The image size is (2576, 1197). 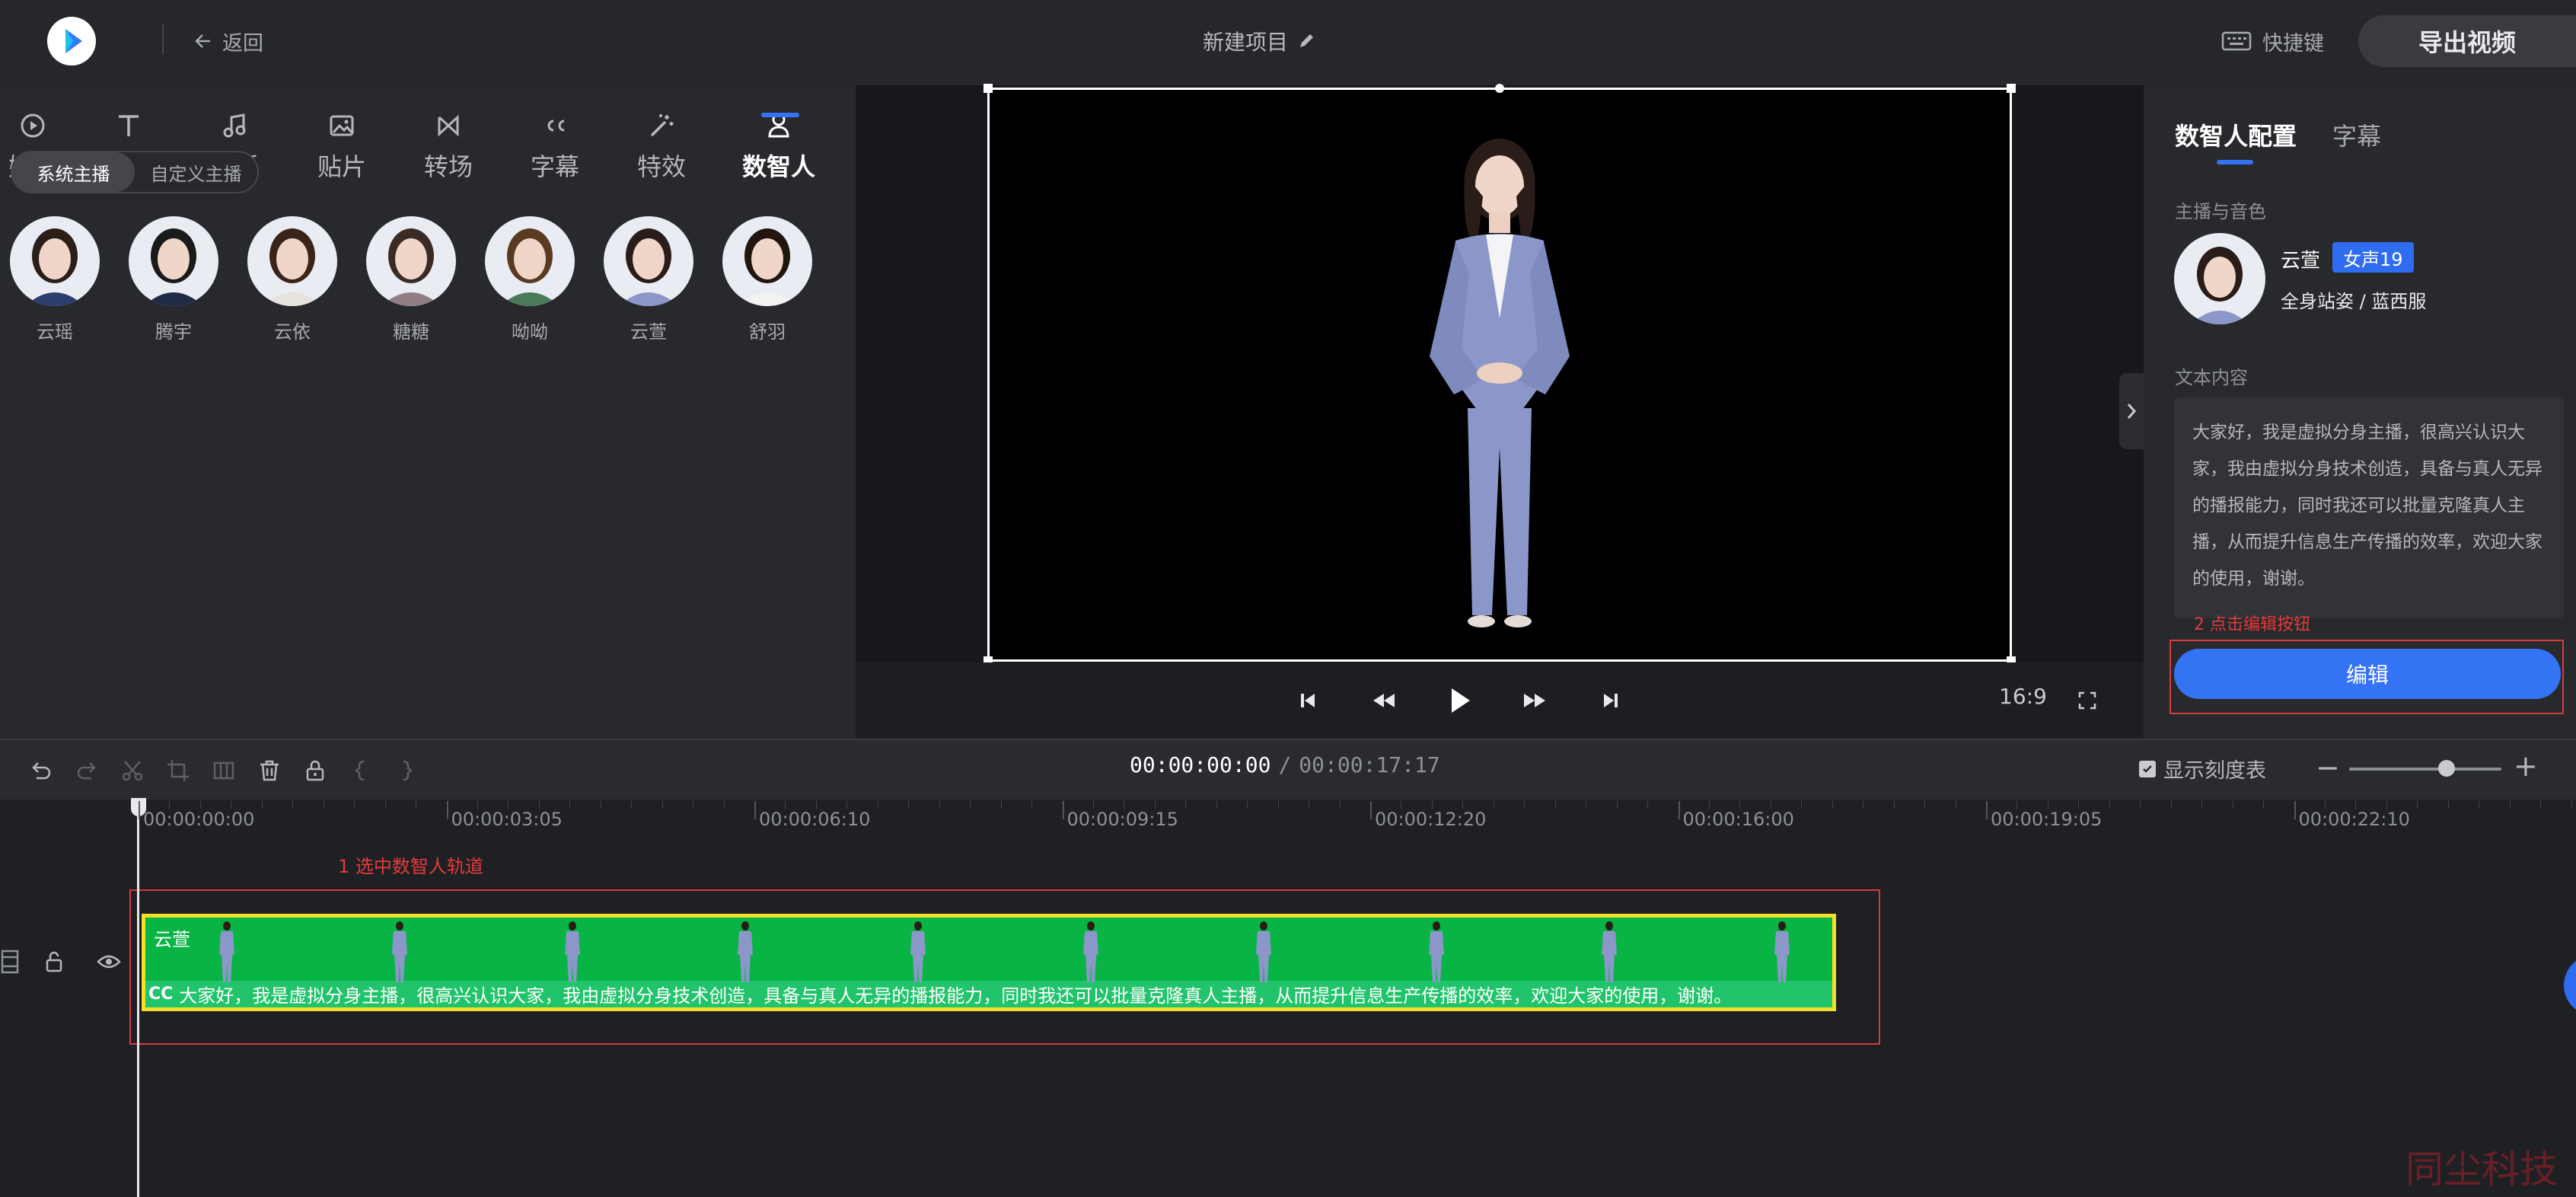 I want to click on zoom-slider, so click(x=2425, y=769).